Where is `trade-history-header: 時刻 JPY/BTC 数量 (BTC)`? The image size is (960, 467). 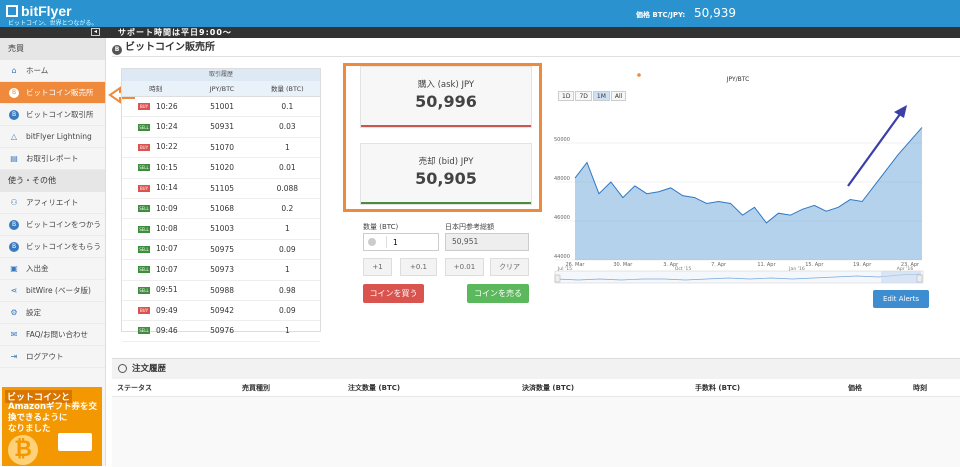
trade-history-header: 時刻 JPY/BTC 数量 (BTC) is located at coordinates (221, 89).